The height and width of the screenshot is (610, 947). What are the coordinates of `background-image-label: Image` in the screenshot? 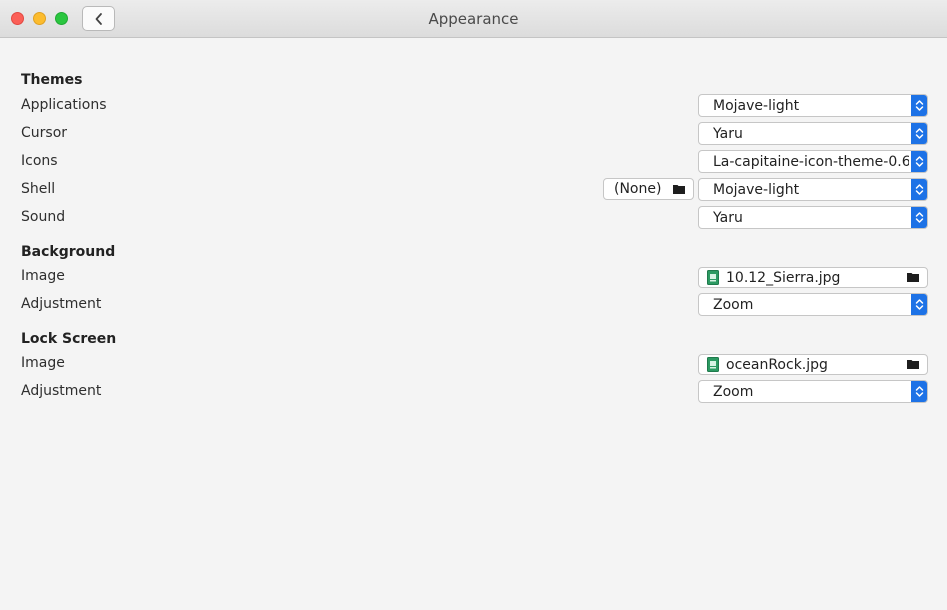 It's located at (43, 276).